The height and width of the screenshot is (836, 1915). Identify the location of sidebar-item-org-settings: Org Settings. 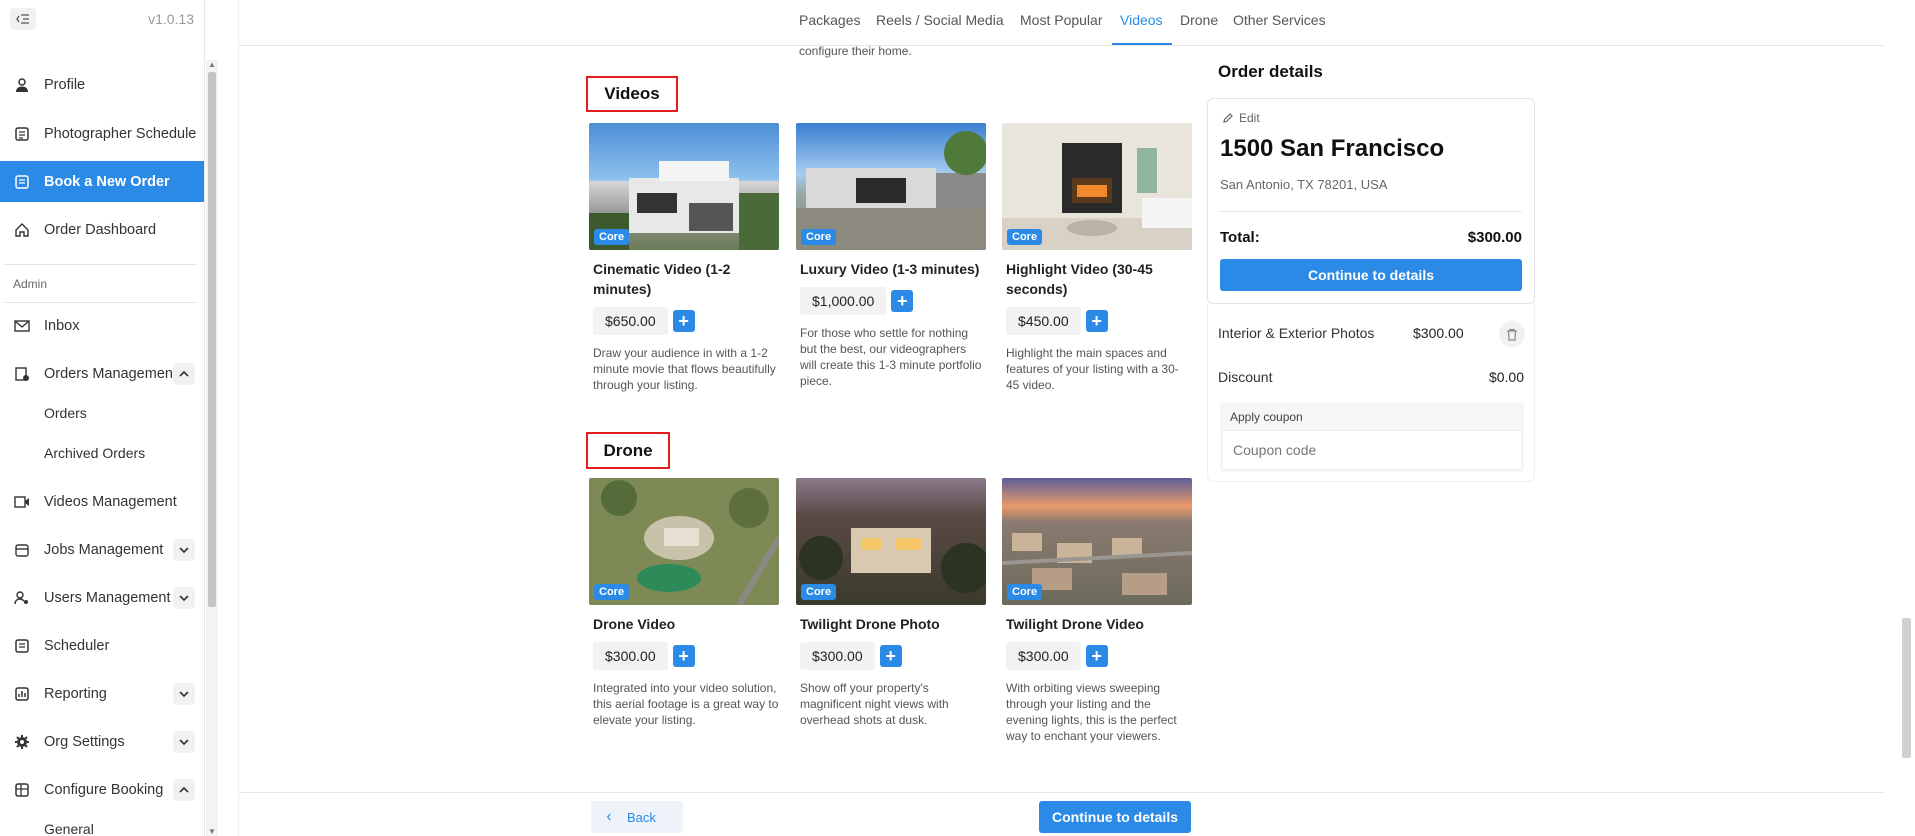
(102, 741).